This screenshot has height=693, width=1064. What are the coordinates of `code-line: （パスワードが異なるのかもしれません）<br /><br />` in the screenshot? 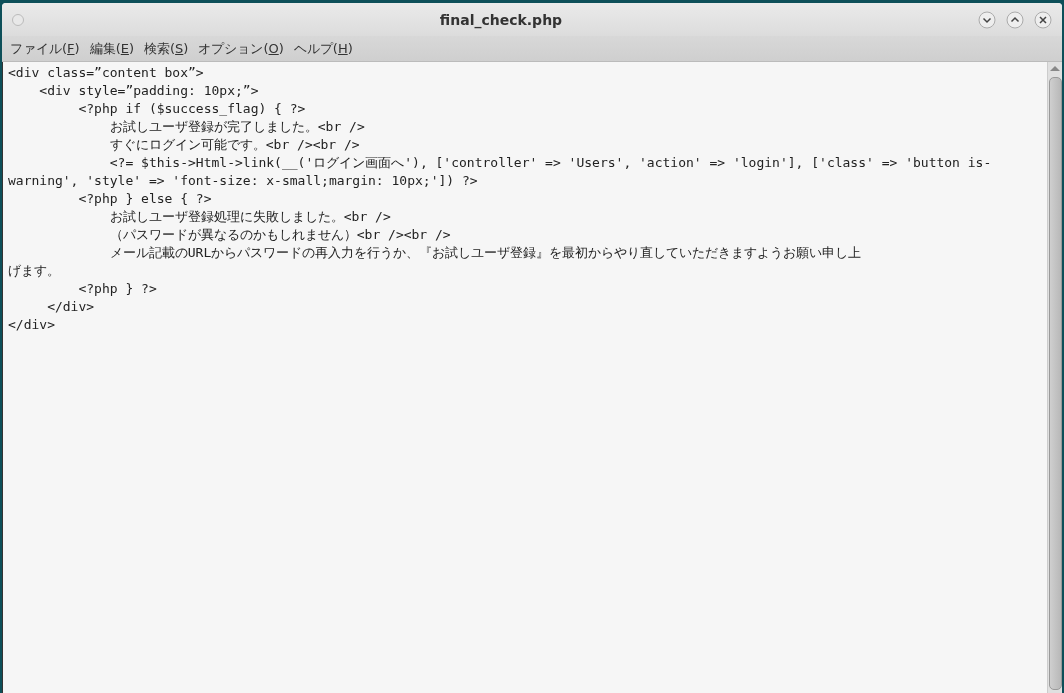 It's located at (279, 235).